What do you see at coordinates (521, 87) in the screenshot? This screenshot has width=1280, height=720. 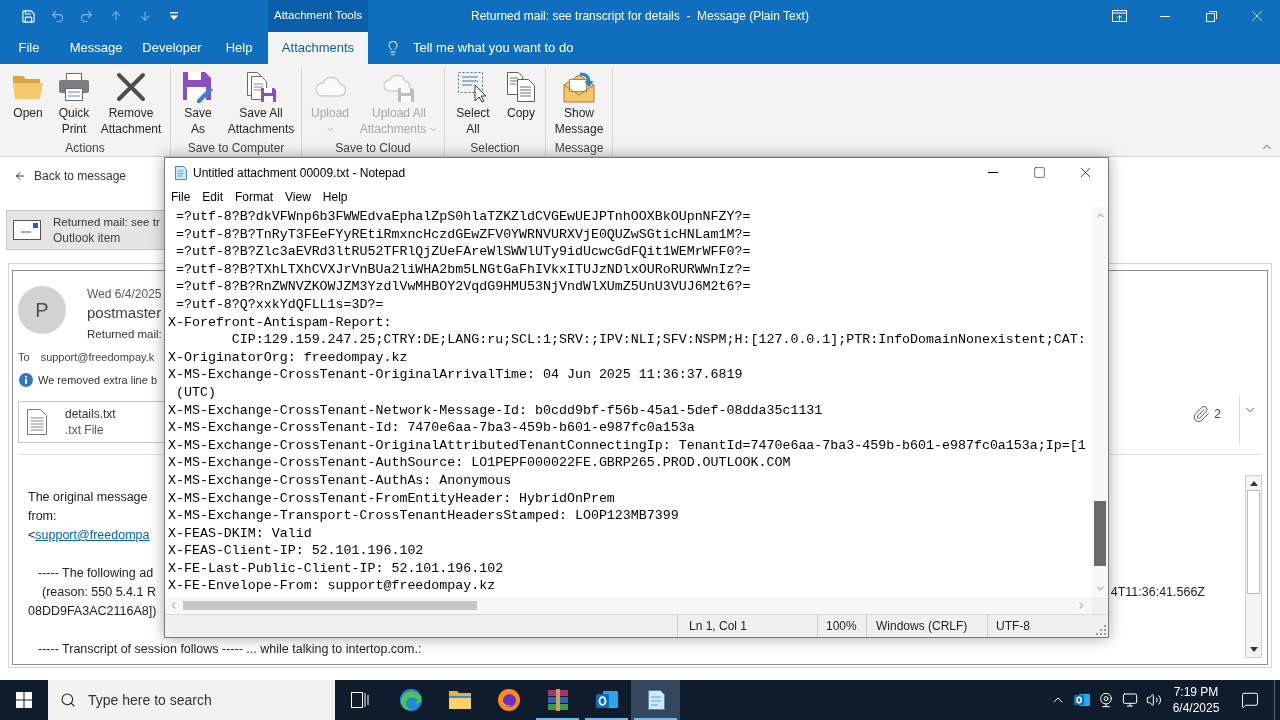 I see `copy-icon` at bounding box center [521, 87].